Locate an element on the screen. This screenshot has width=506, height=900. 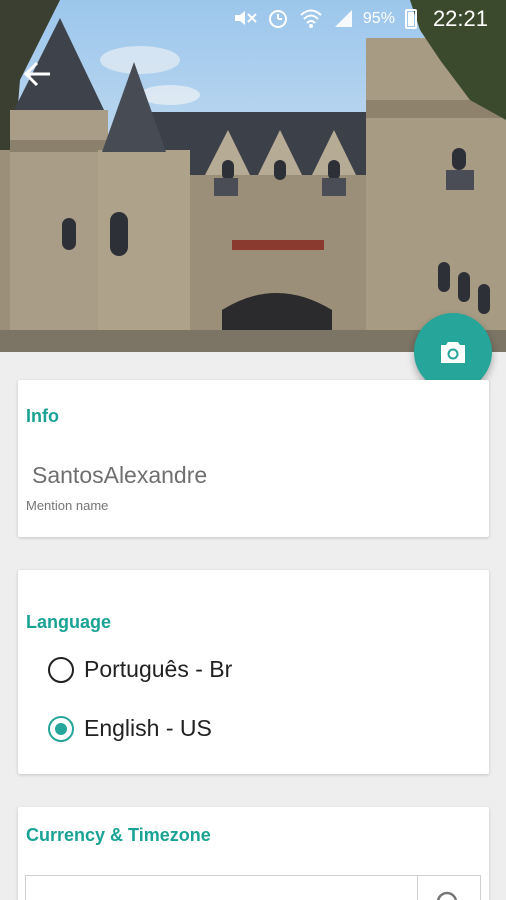
back-button is located at coordinates (38, 74).